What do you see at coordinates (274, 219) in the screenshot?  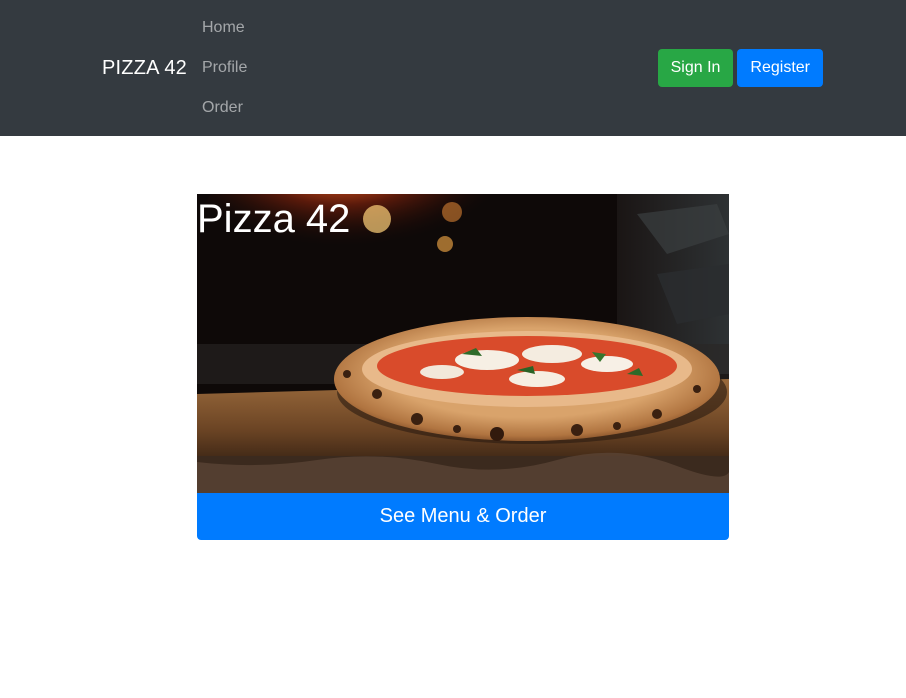 I see `hero-title: Pizza 42` at bounding box center [274, 219].